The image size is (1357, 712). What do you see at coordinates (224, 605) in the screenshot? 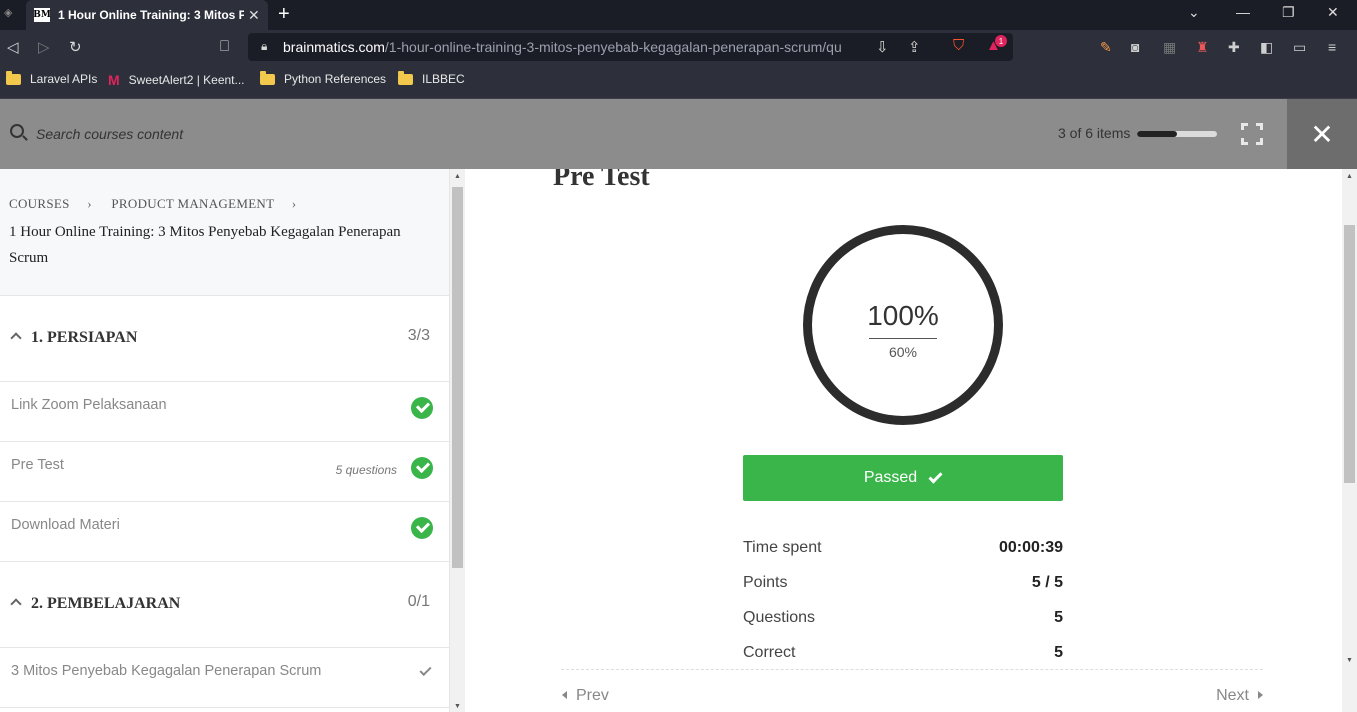
I see `section-header-pembelajaran: 2. PEMBELAJARAN 0/1` at bounding box center [224, 605].